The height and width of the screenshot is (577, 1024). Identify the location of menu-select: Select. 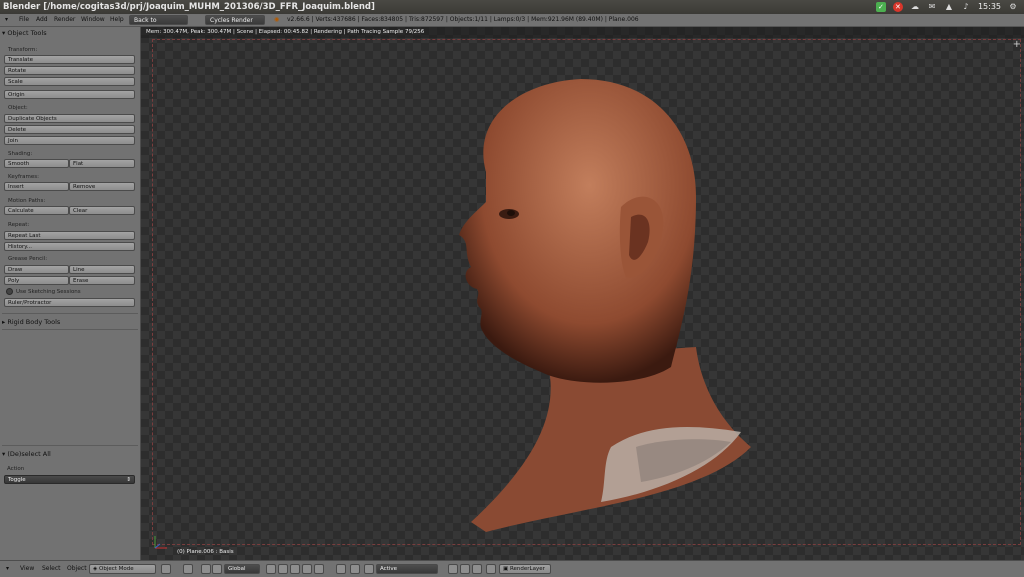
(51, 569).